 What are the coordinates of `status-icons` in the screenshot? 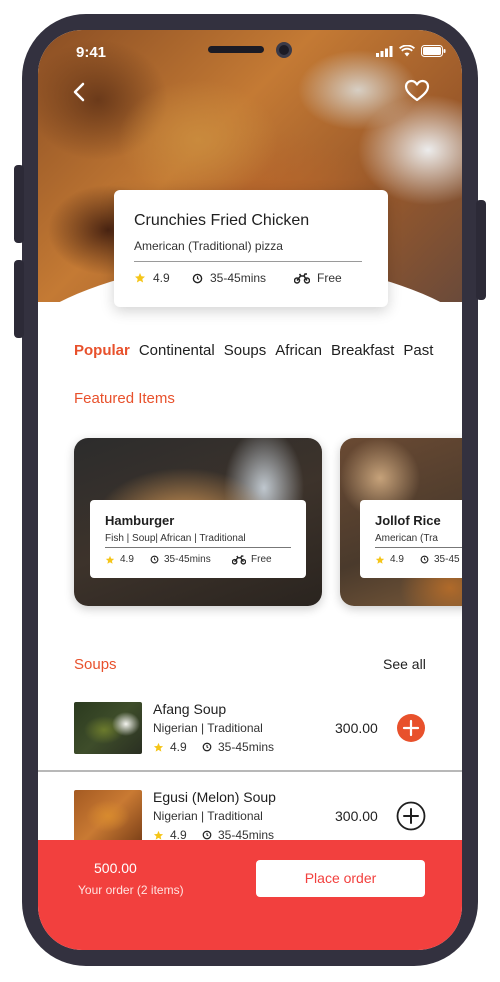 It's located at (411, 51).